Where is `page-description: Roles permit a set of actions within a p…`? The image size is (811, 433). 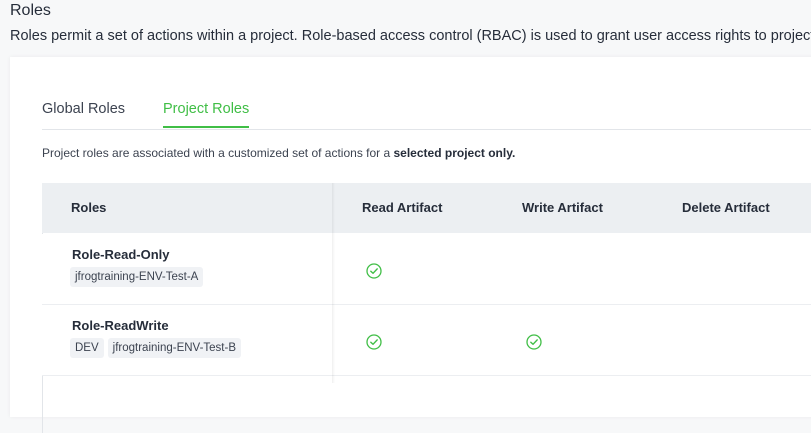
page-description: Roles permit a set of actions within a p… is located at coordinates (410, 36).